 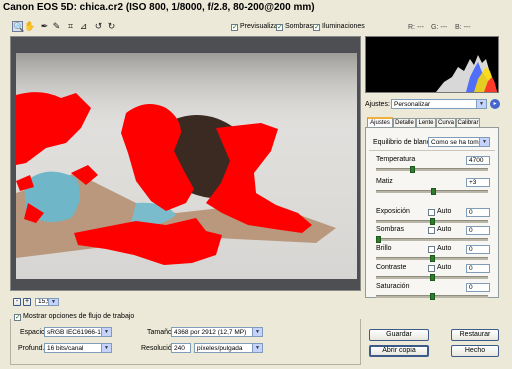 I want to click on tab-lente: Lente, so click(x=426, y=122).